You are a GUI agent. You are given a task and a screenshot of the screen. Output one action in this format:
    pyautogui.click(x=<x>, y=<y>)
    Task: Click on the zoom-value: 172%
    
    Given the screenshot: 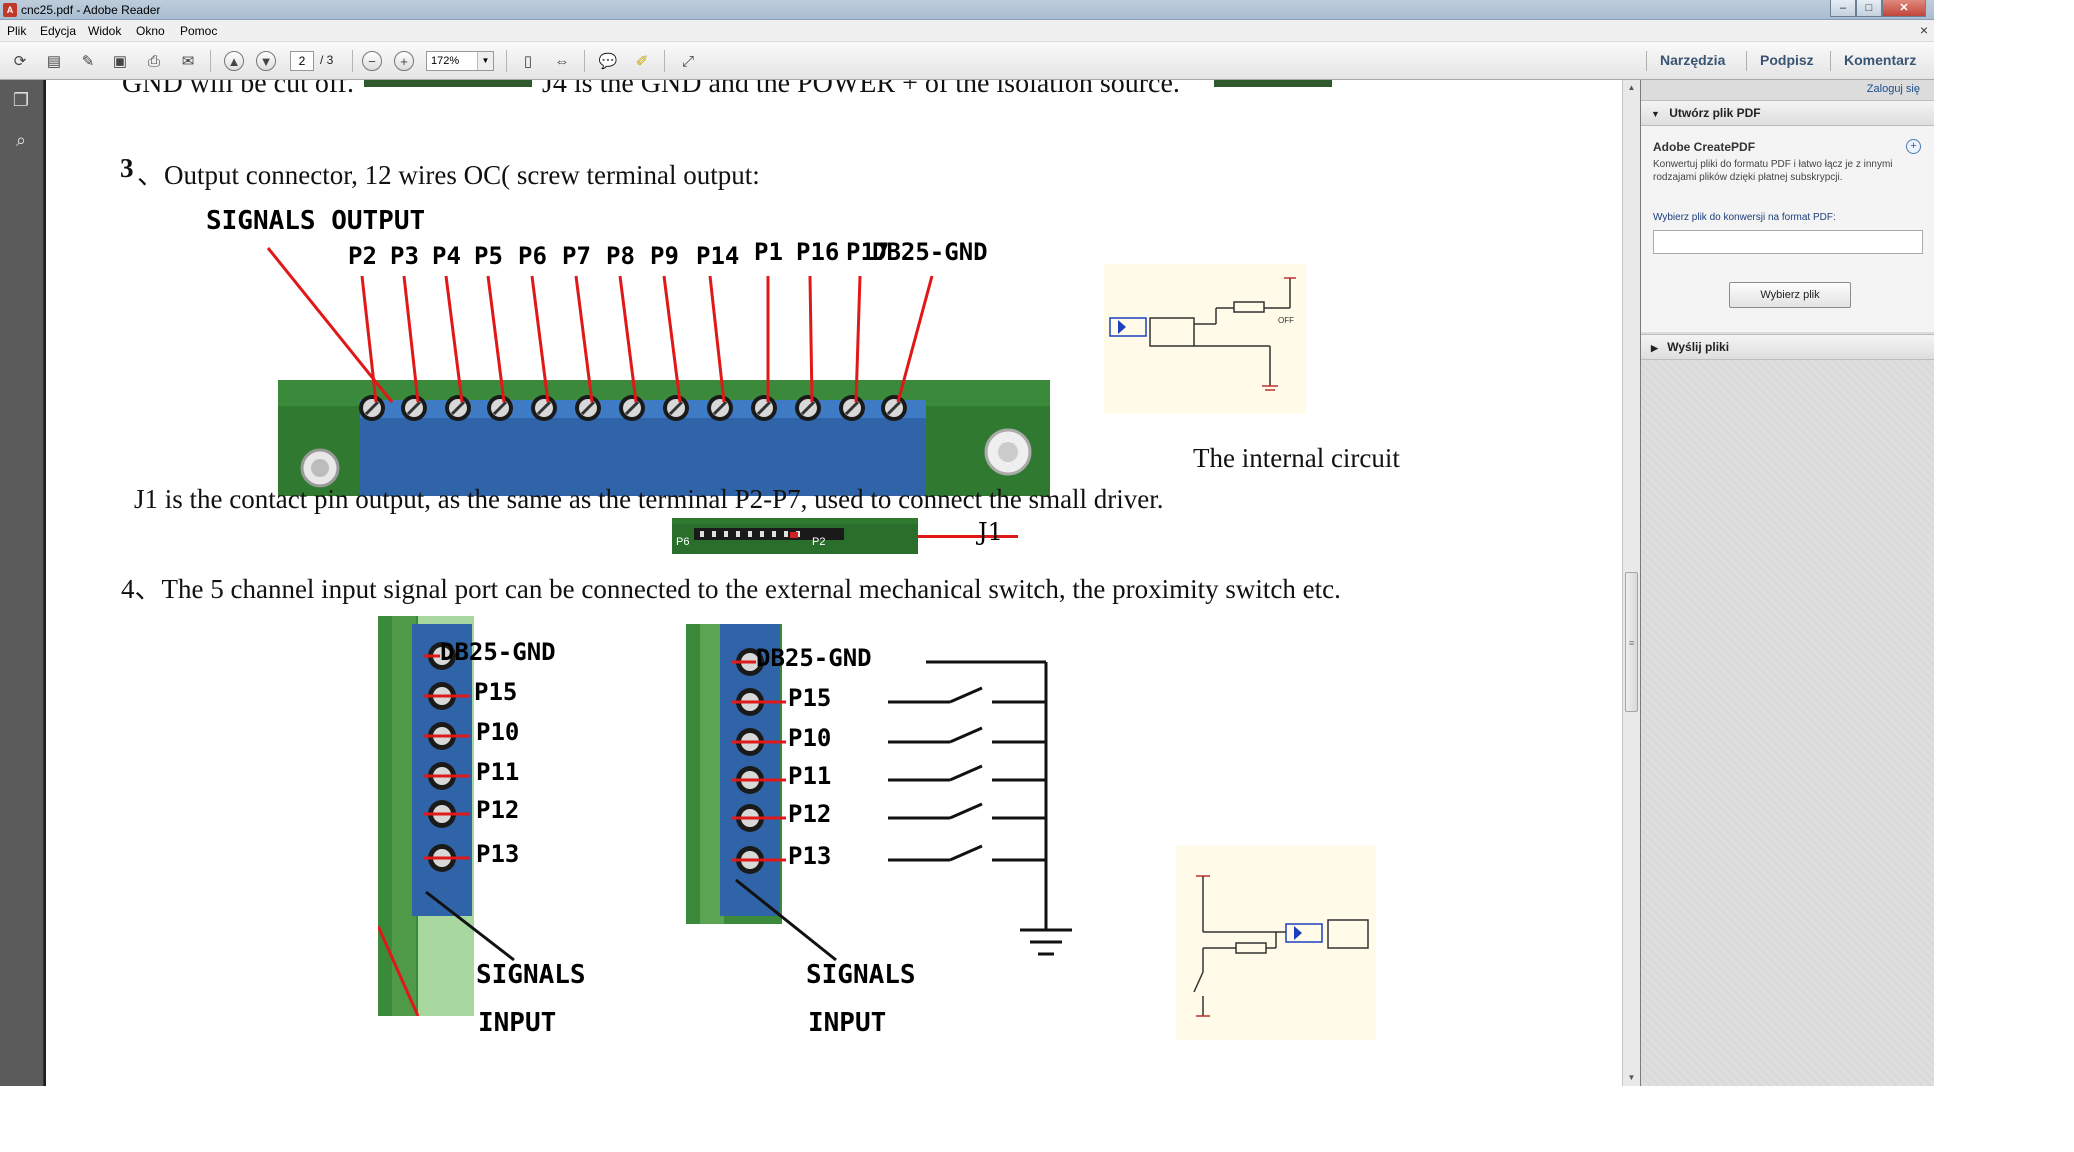 What is the action you would take?
    pyautogui.click(x=445, y=61)
    